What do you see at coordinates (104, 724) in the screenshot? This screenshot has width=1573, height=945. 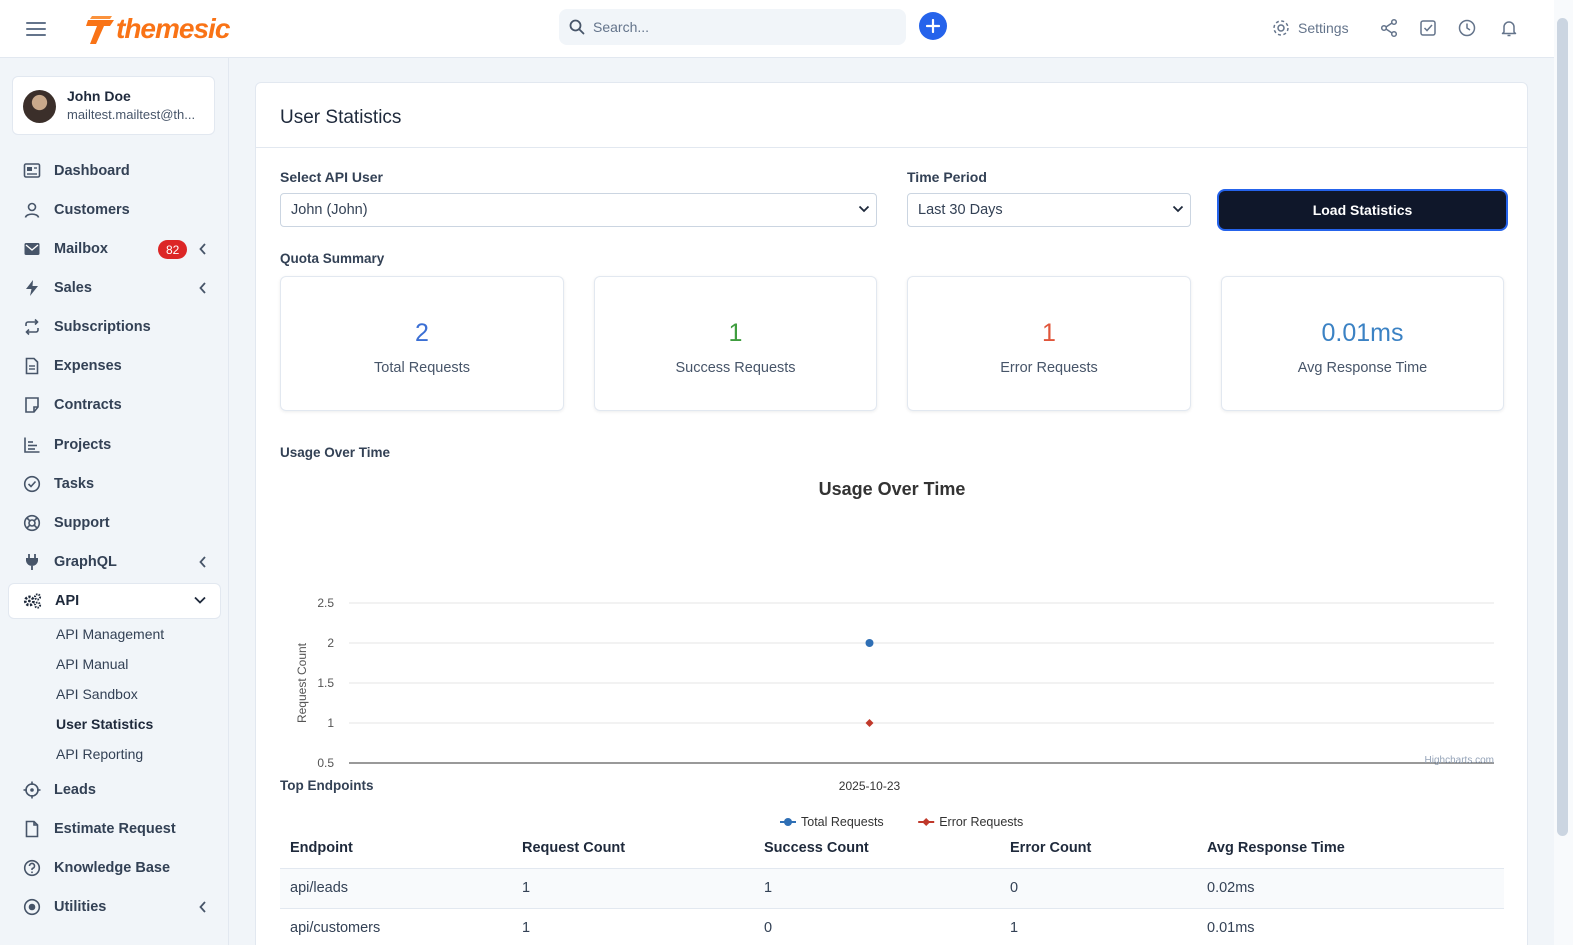 I see `sidebar-subitem-user-statistics: User Statistics` at bounding box center [104, 724].